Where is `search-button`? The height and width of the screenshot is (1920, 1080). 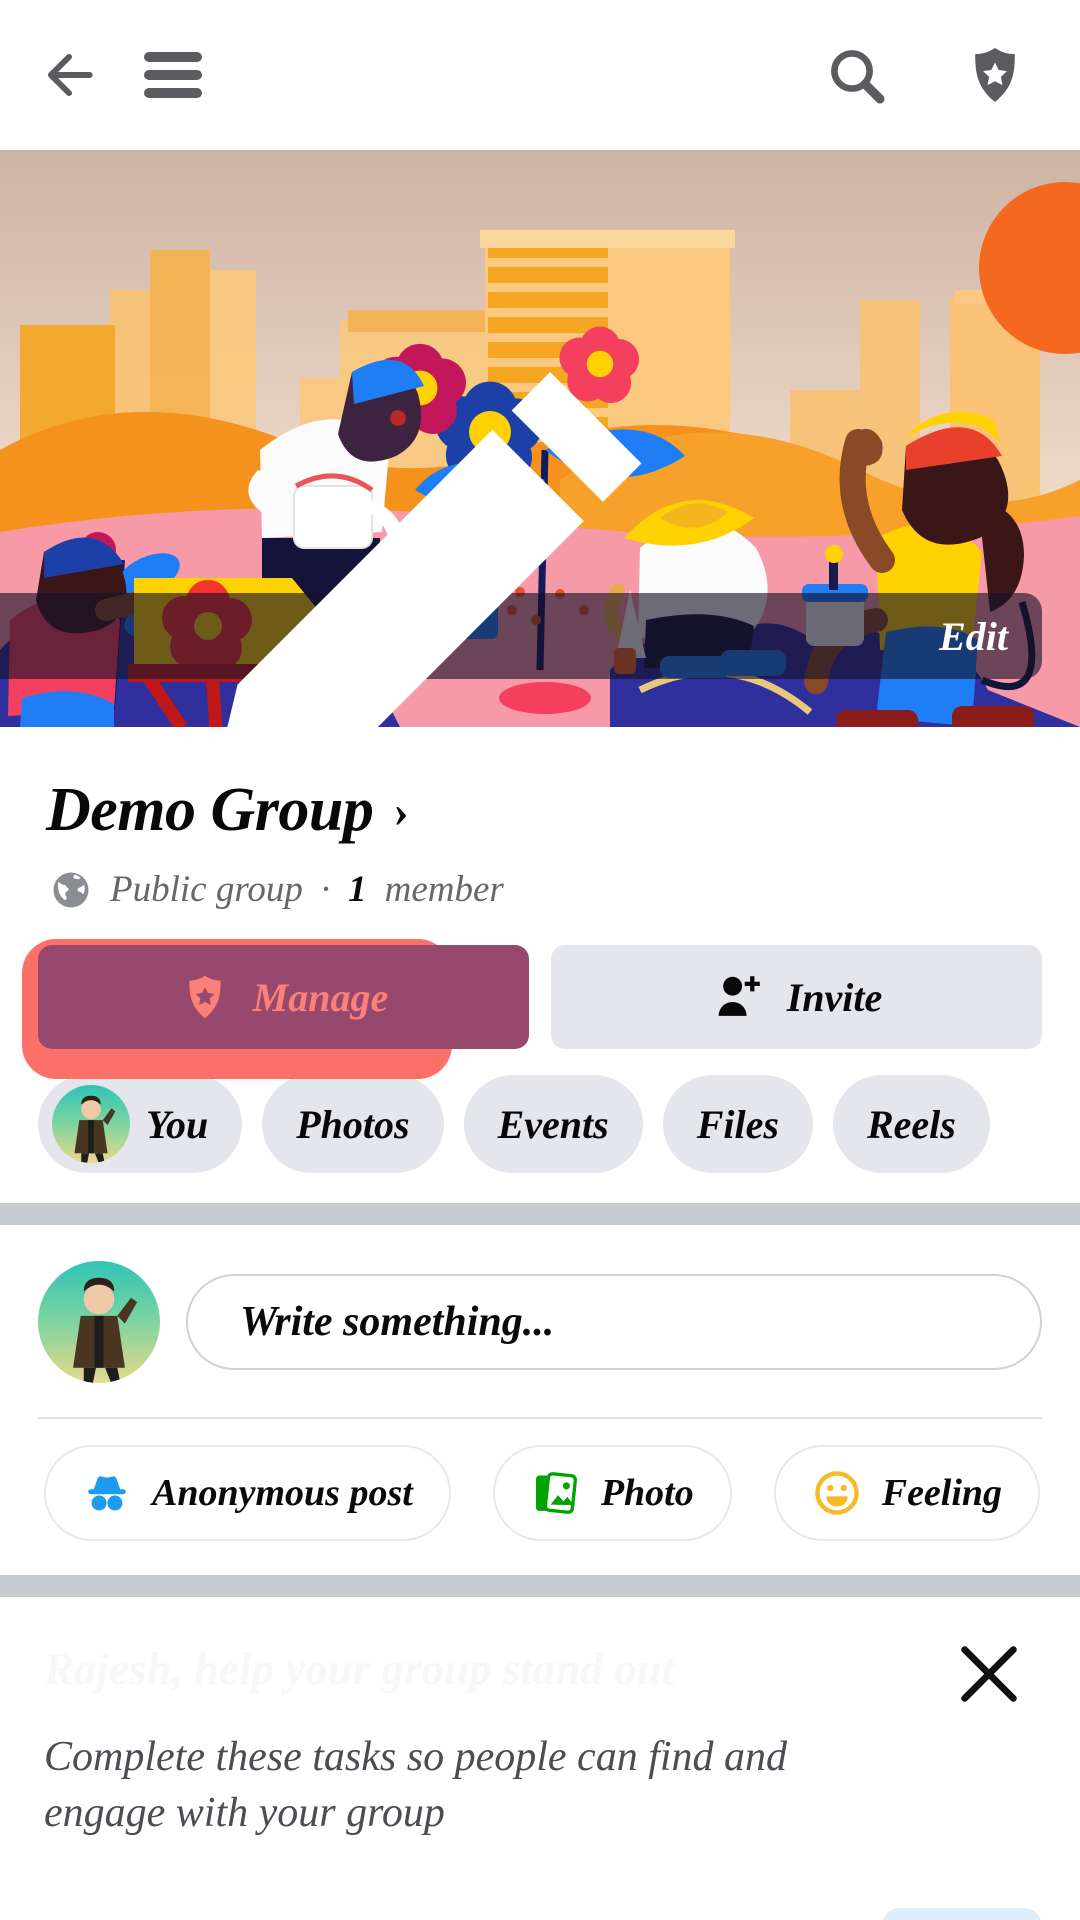 search-button is located at coordinates (856, 75).